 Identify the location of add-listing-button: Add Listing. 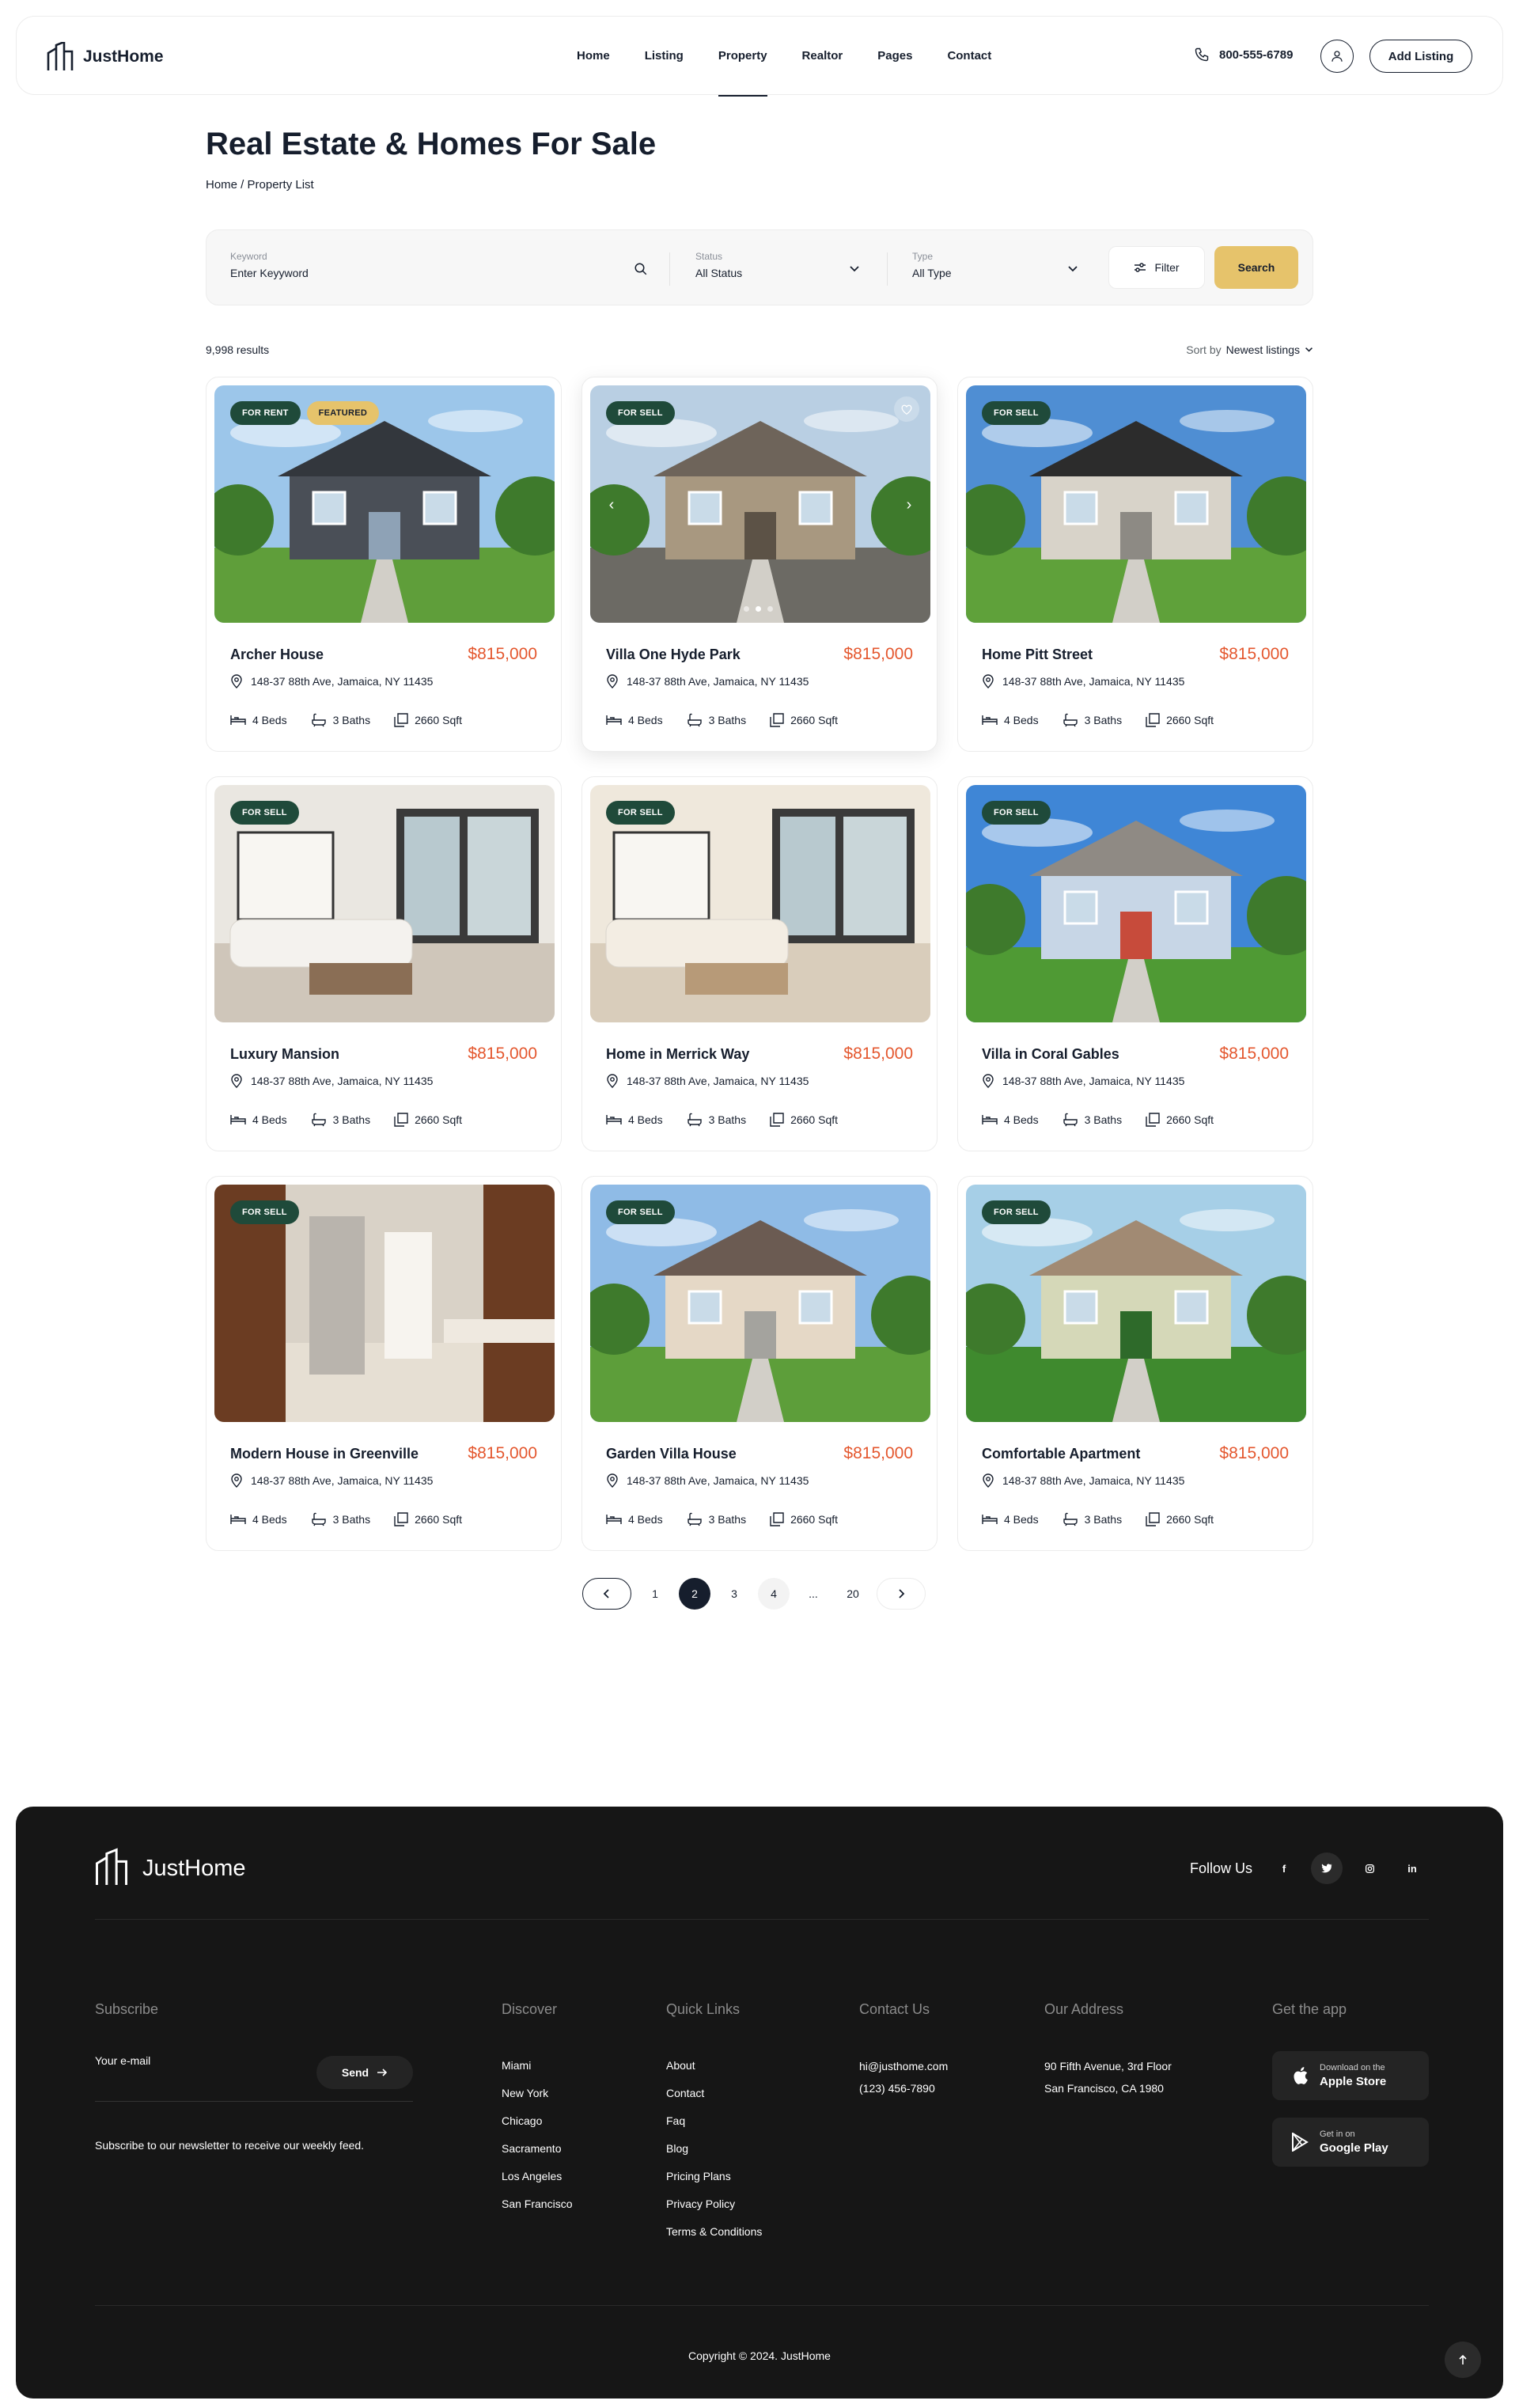
(1420, 56).